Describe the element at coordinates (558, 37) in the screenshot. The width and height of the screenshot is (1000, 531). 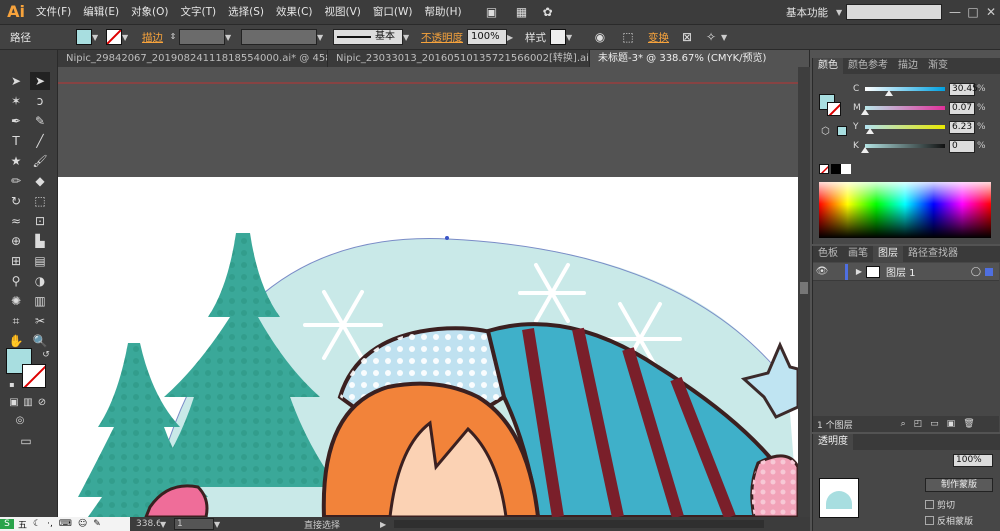
I see `style-swatch` at that location.